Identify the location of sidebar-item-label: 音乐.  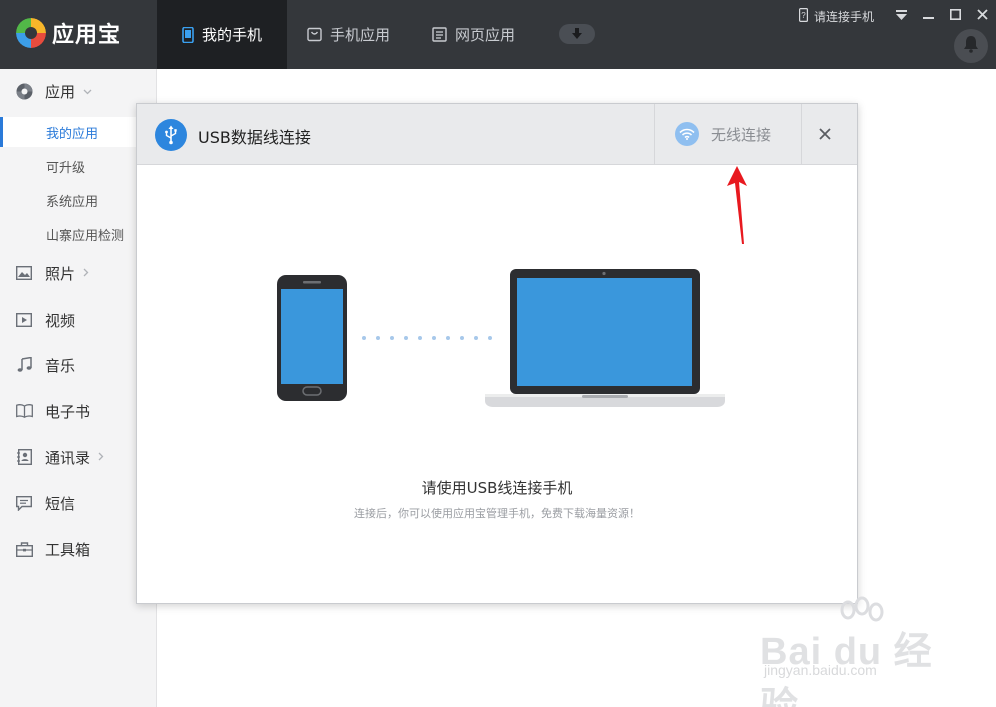
(60, 365).